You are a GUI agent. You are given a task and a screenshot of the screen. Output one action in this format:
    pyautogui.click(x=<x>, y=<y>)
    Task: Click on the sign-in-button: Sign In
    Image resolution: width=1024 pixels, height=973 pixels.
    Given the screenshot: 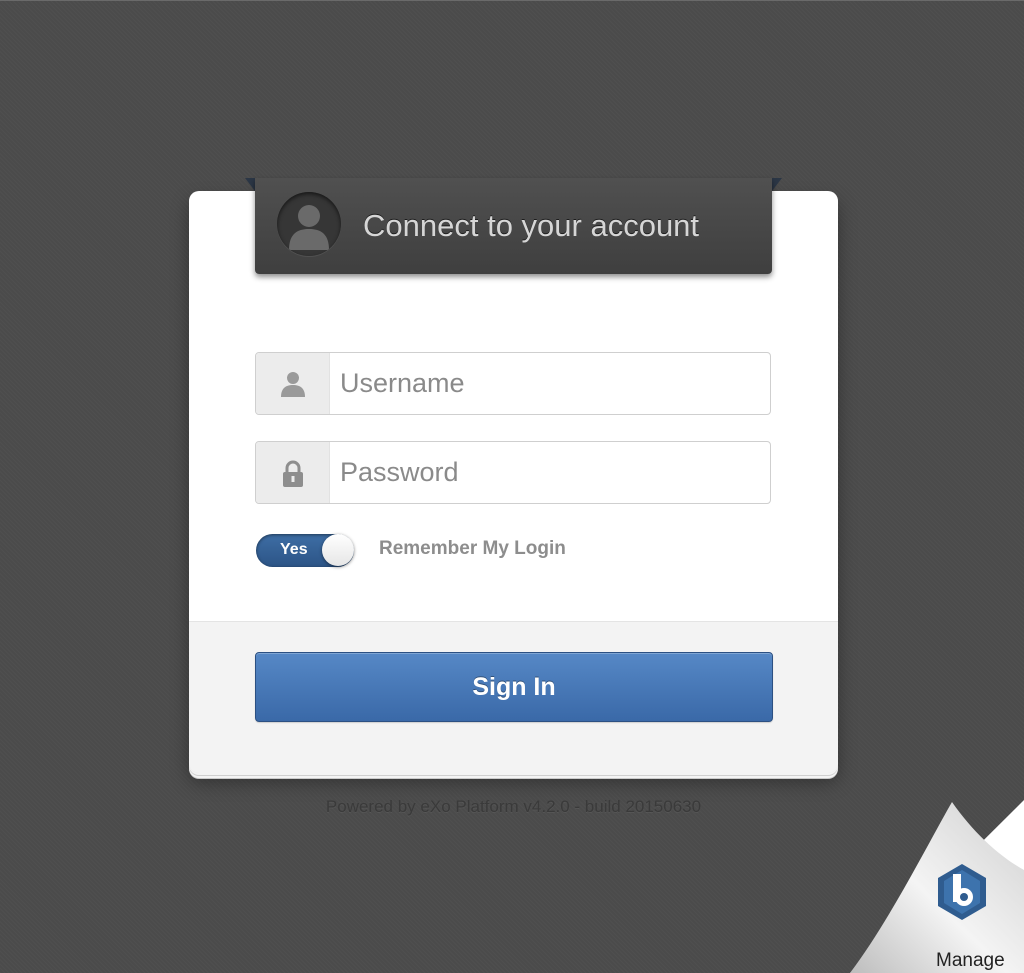 What is the action you would take?
    pyautogui.click(x=514, y=687)
    